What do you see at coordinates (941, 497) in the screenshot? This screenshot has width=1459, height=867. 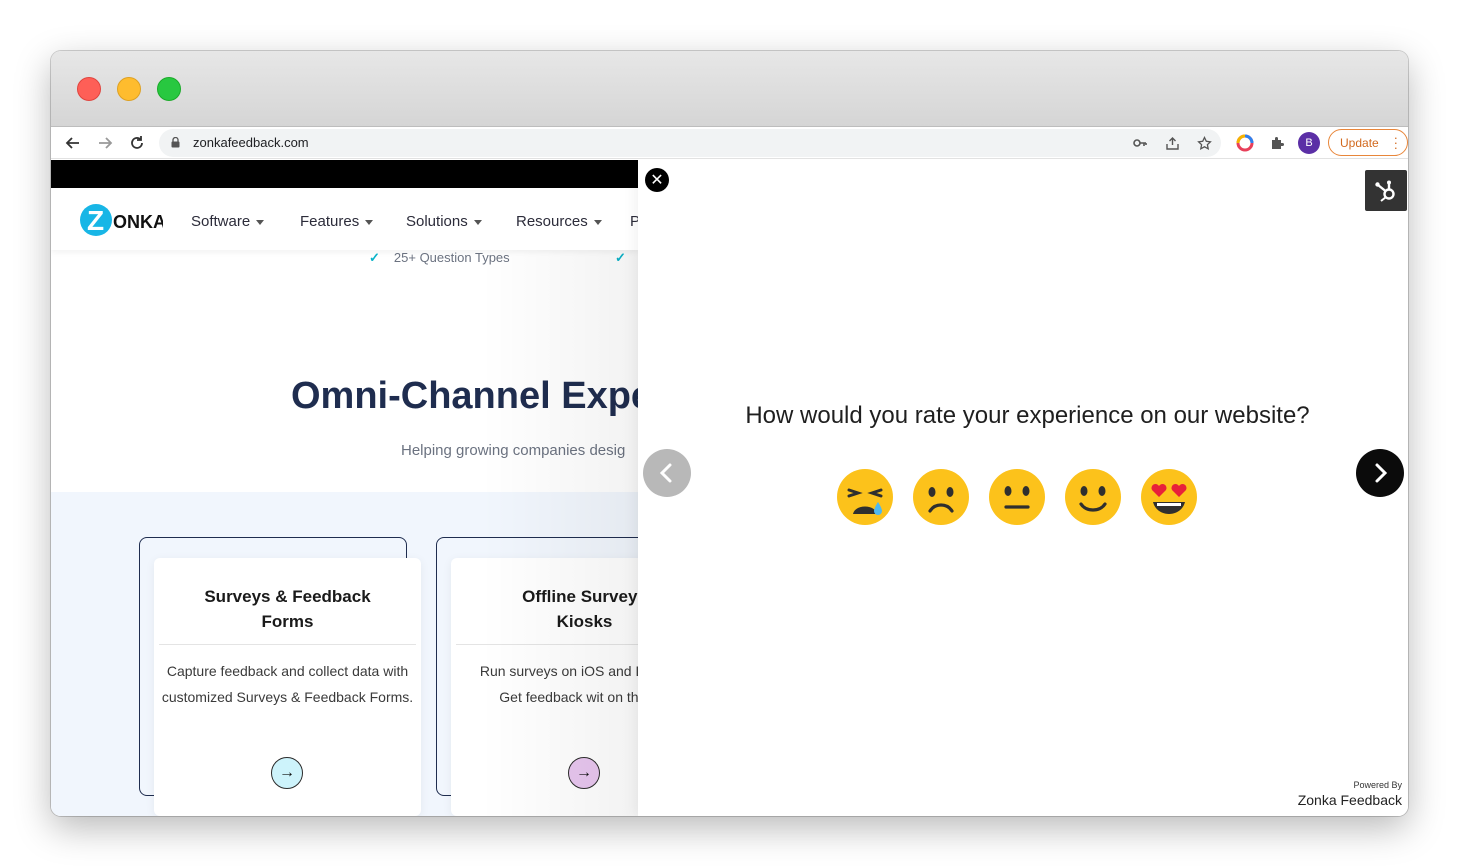 I see `frowning-face-icon` at bounding box center [941, 497].